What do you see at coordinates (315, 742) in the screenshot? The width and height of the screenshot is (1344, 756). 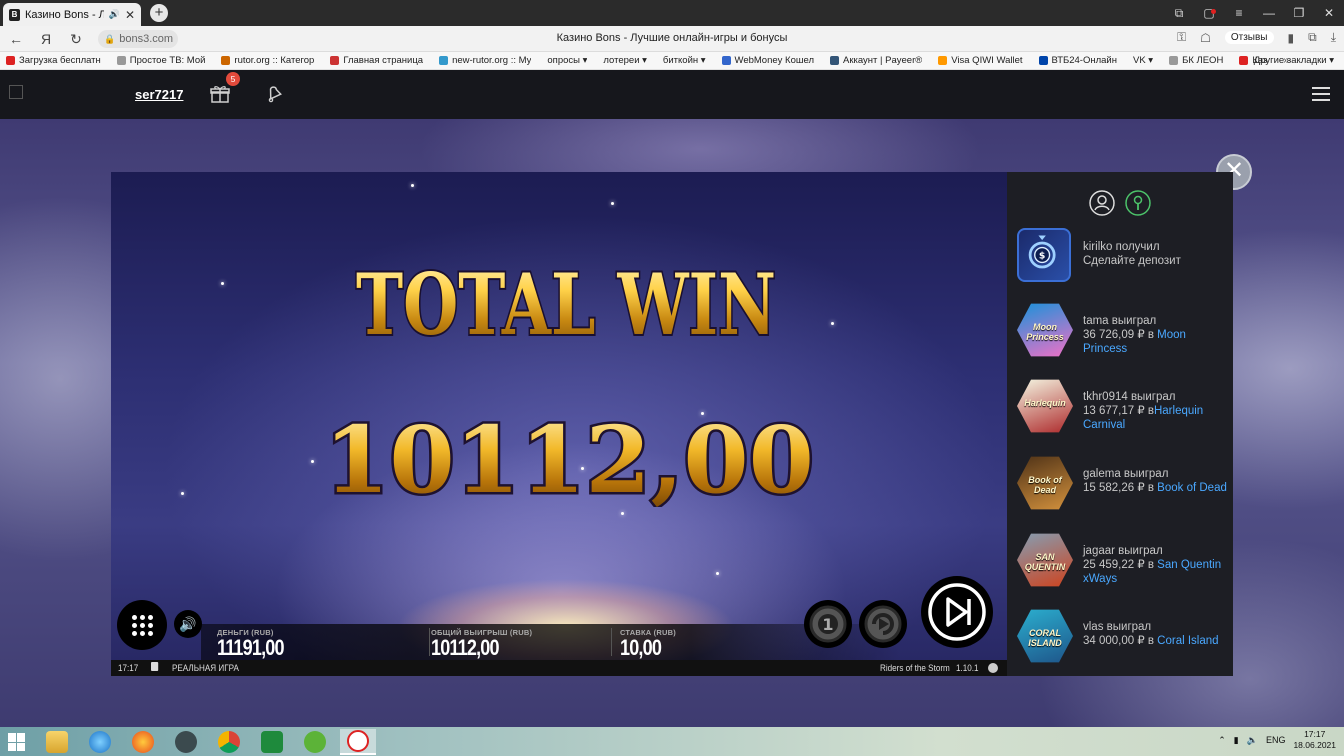 I see `android-taskbar-icon` at bounding box center [315, 742].